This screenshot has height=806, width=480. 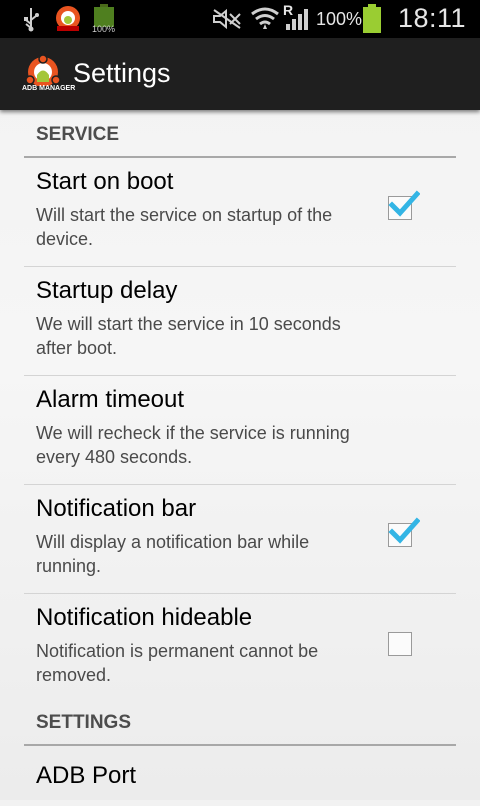 What do you see at coordinates (107, 290) in the screenshot?
I see `pref-title: Startup delay` at bounding box center [107, 290].